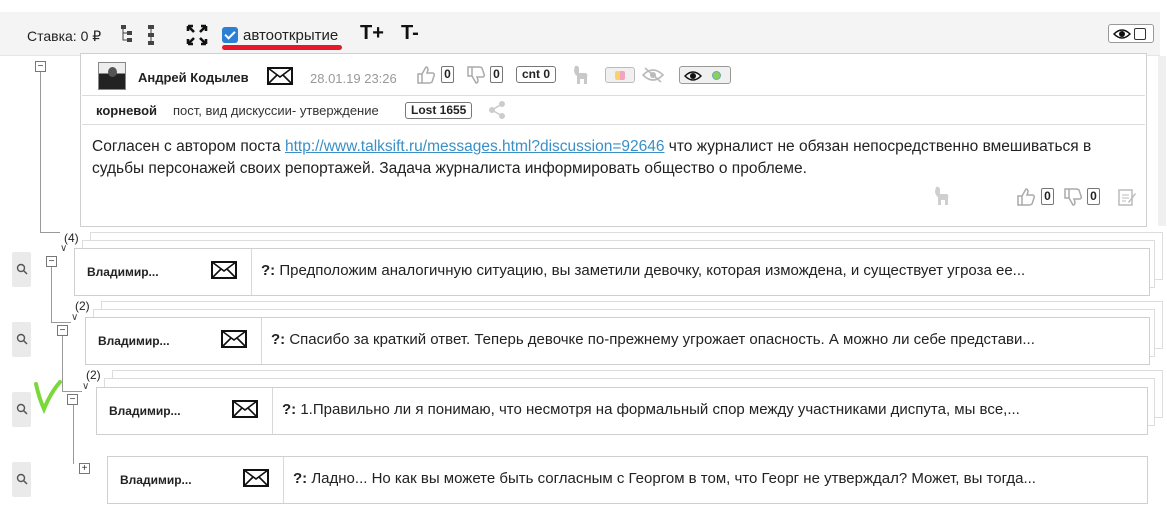 This screenshot has width=1167, height=522. I want to click on toolbar: Ставка: 0 ₽ автооткрытие T+ T-, so click(580, 34).